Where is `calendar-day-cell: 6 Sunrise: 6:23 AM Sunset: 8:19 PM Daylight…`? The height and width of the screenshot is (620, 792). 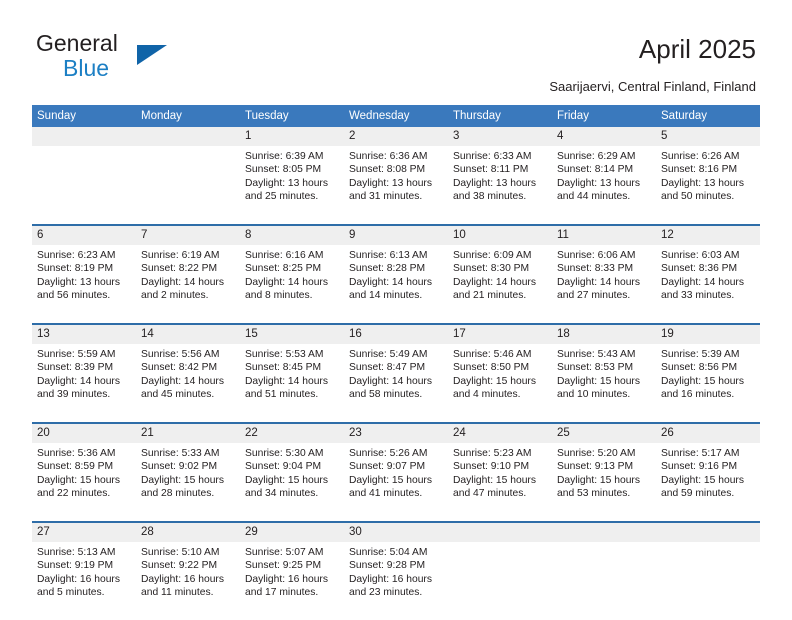
calendar-day-cell: 6 Sunrise: 6:23 AM Sunset: 8:19 PM Daylight… is located at coordinates (84, 274).